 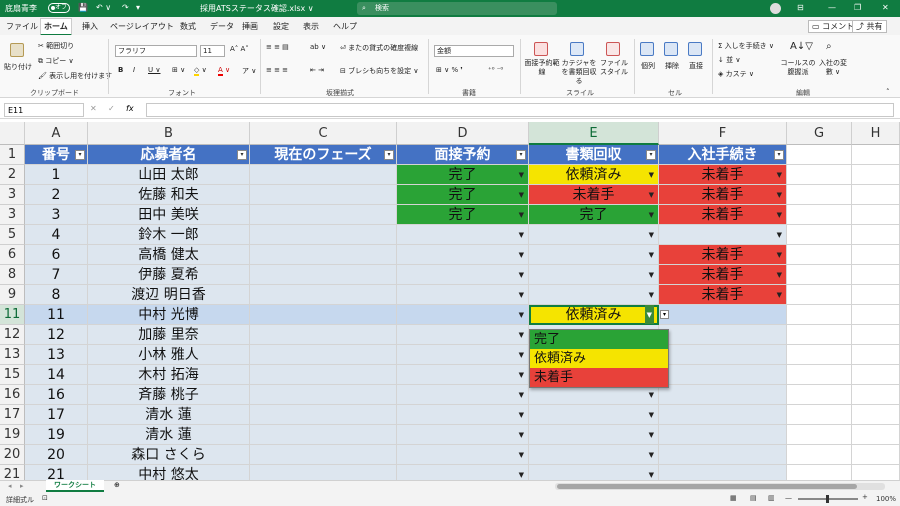 I want to click on format-cells-icon, so click(x=695, y=49).